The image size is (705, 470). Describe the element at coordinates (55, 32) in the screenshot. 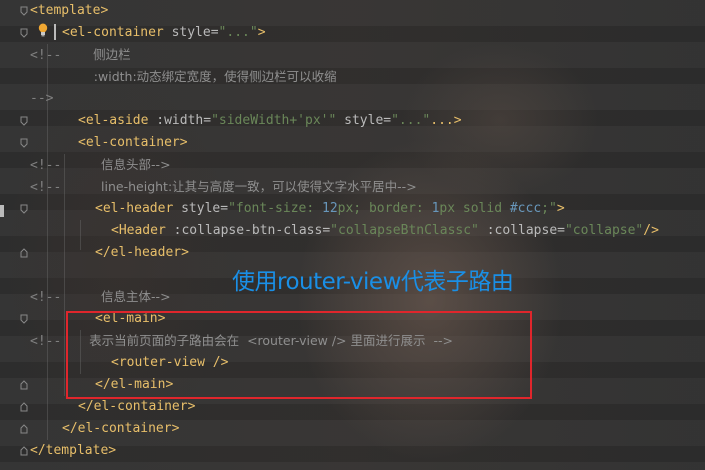

I see `text-caret` at that location.